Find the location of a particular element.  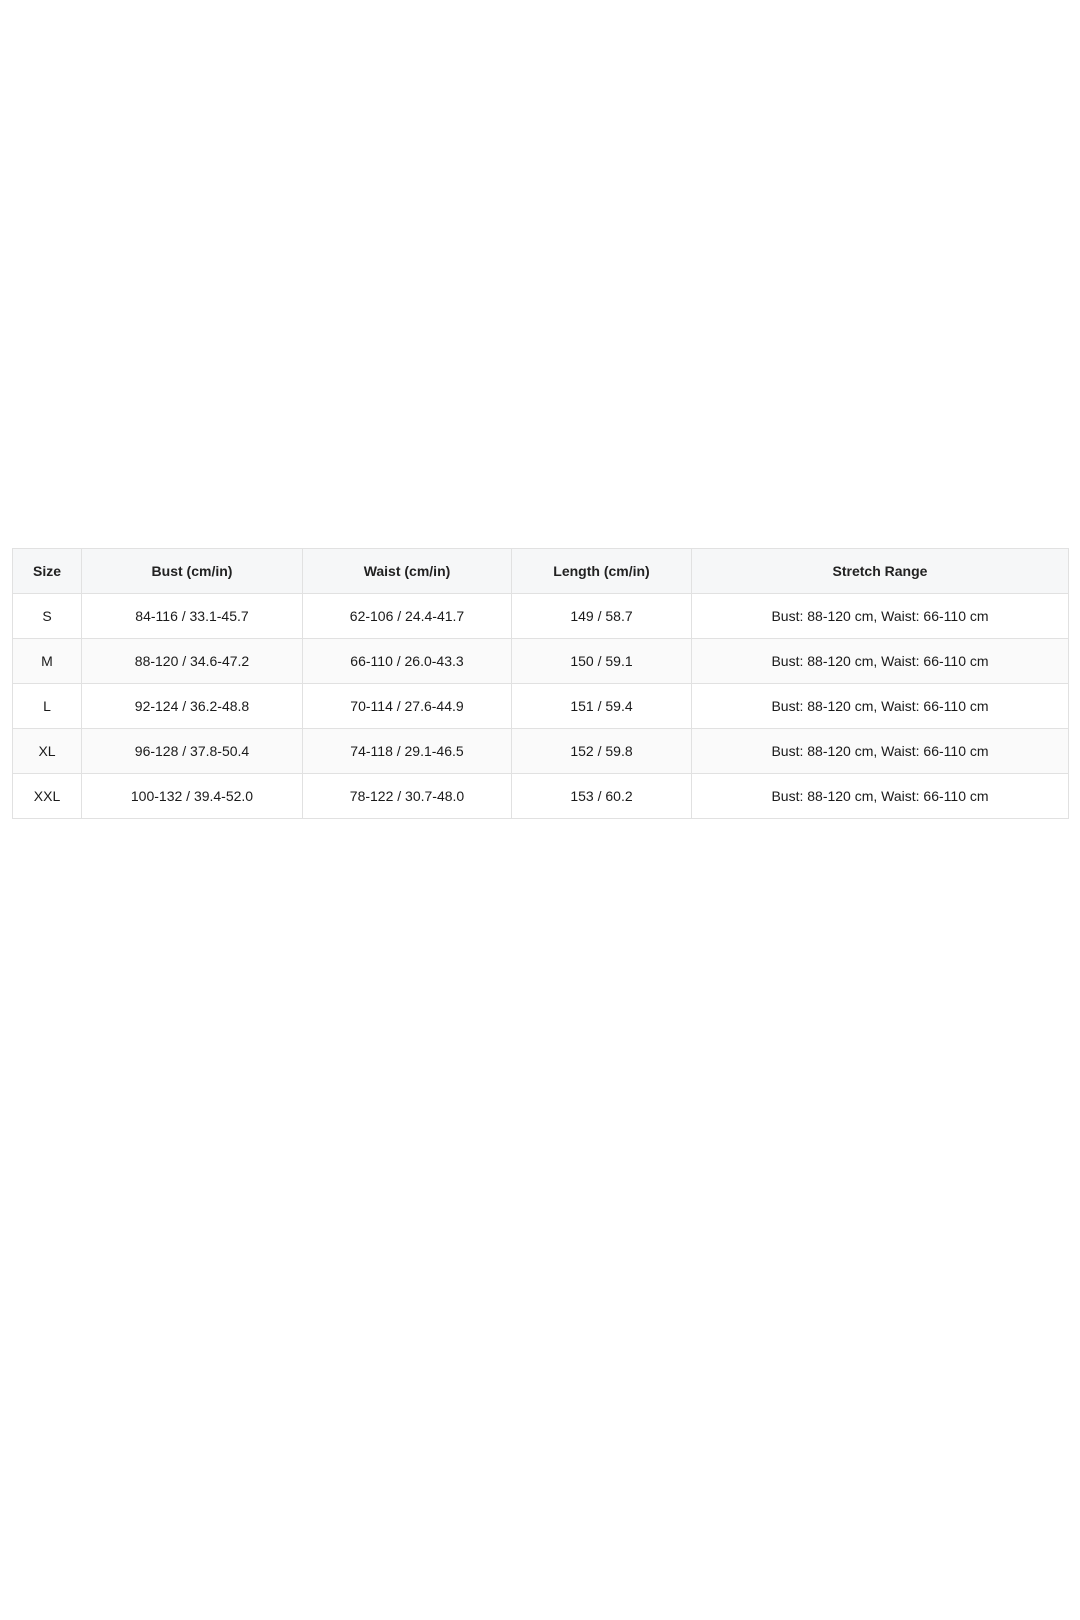

cell-waist: 70-114 / 27.6-44.9 is located at coordinates (407, 706).